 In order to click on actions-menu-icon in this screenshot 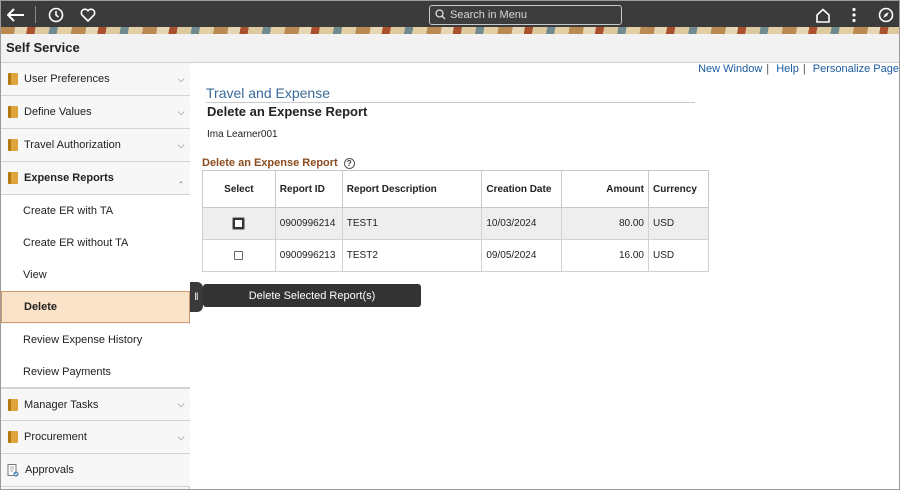, I will do `click(854, 15)`.